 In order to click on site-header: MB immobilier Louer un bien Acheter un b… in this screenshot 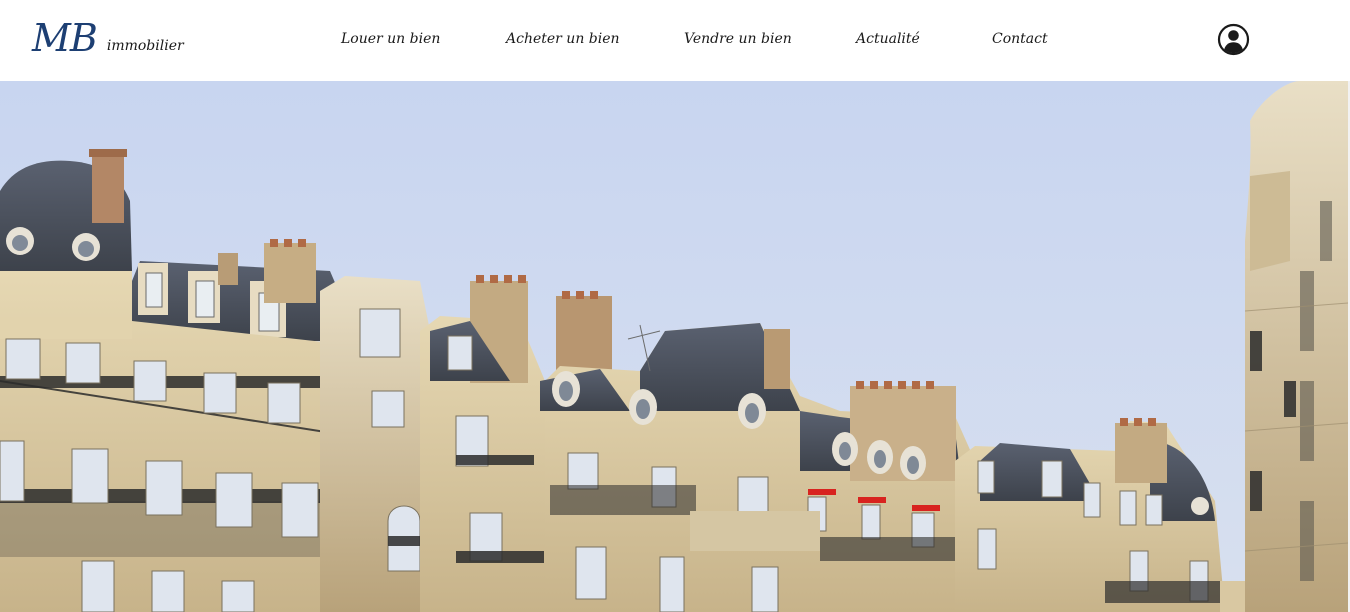, I will do `click(675, 40)`.